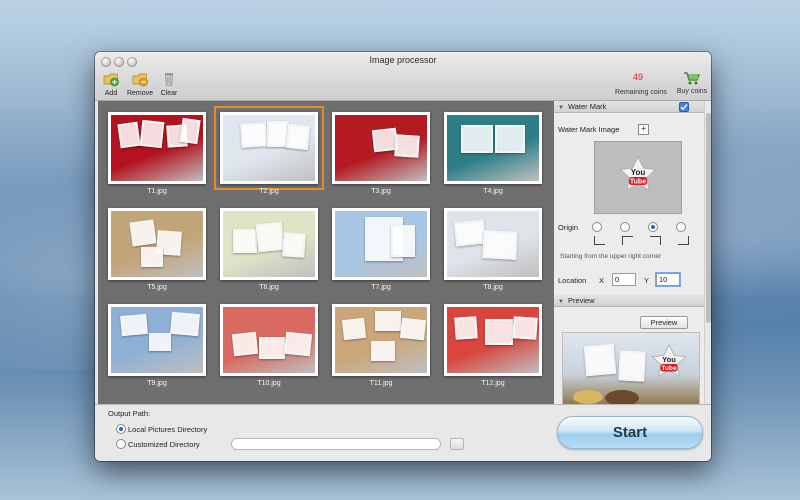 The width and height of the screenshot is (800, 500). Describe the element at coordinates (140, 93) in the screenshot. I see `remove-label: Remove` at that location.